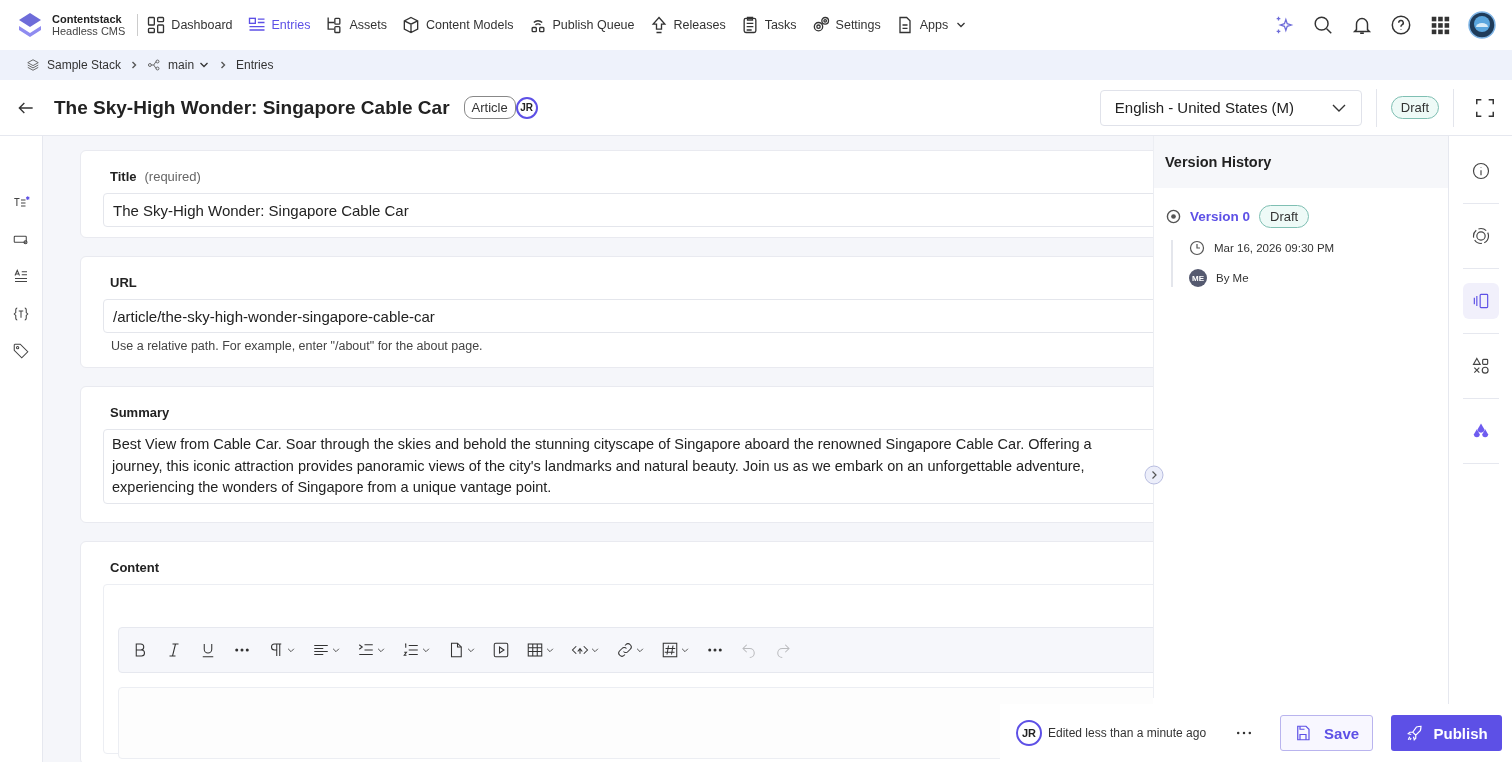 The height and width of the screenshot is (762, 1512). What do you see at coordinates (154, 65) in the screenshot?
I see `branch-icon` at bounding box center [154, 65].